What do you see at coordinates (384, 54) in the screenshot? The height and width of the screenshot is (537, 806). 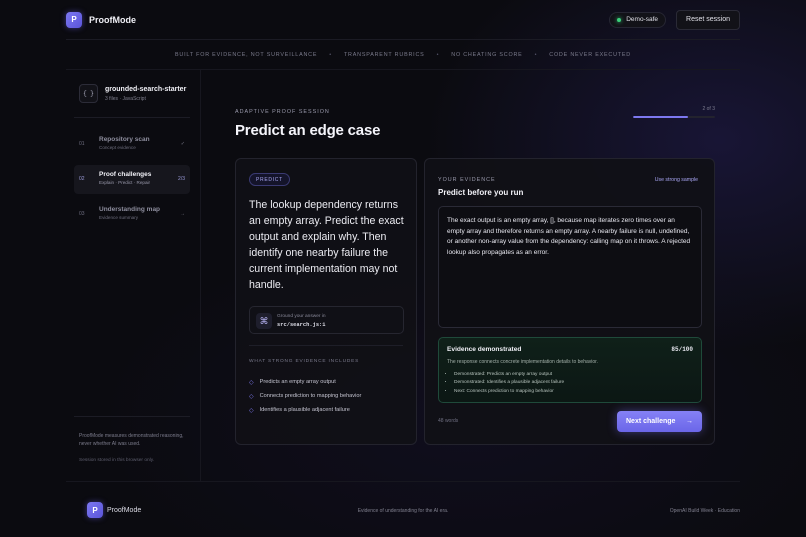 I see `principle-item: TRANSPARENT RUBRICS` at bounding box center [384, 54].